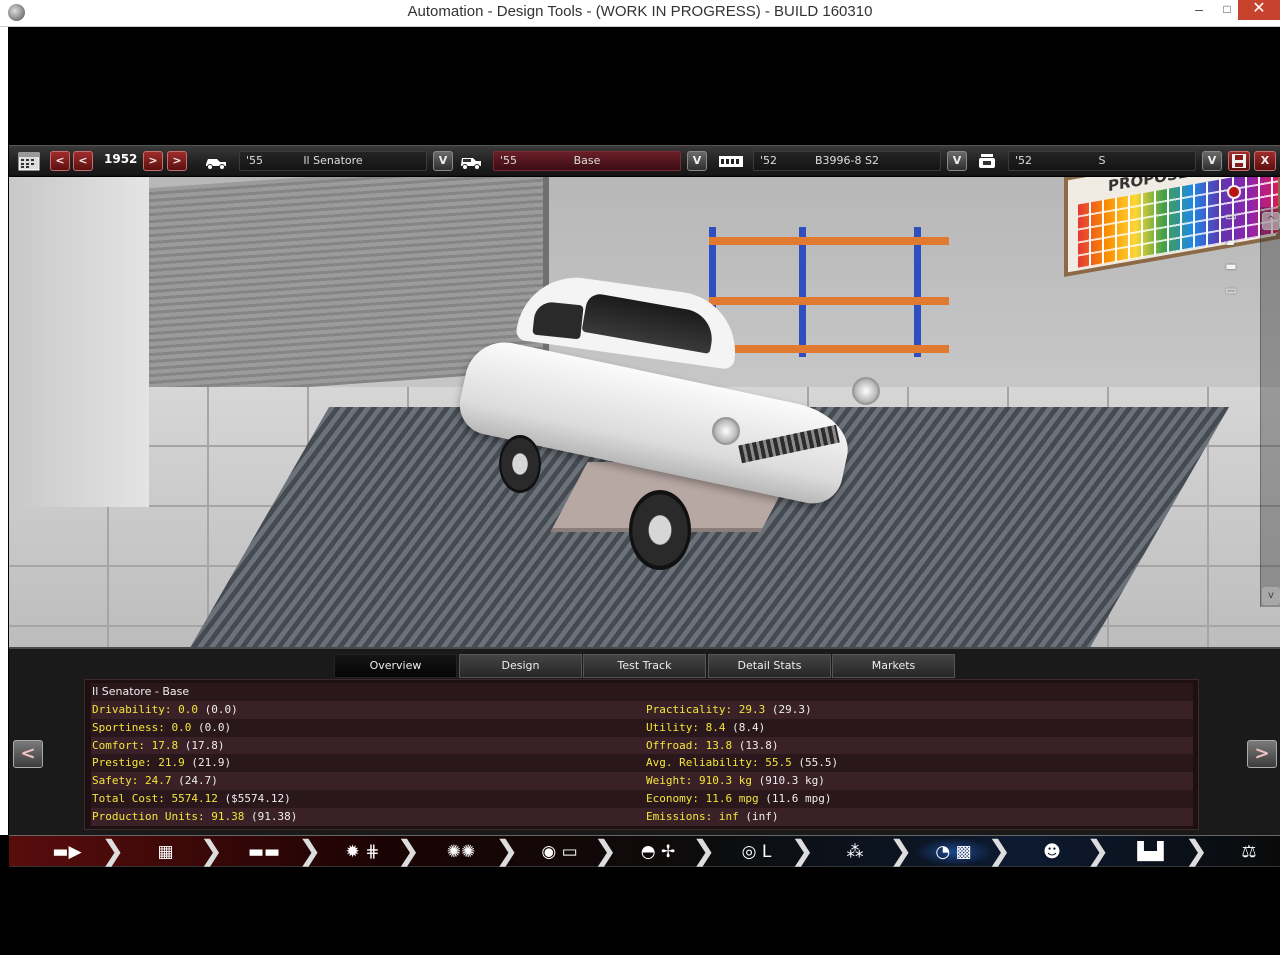 The height and width of the screenshot is (955, 1280). What do you see at coordinates (893, 666) in the screenshot?
I see `tab-markets: Markets` at bounding box center [893, 666].